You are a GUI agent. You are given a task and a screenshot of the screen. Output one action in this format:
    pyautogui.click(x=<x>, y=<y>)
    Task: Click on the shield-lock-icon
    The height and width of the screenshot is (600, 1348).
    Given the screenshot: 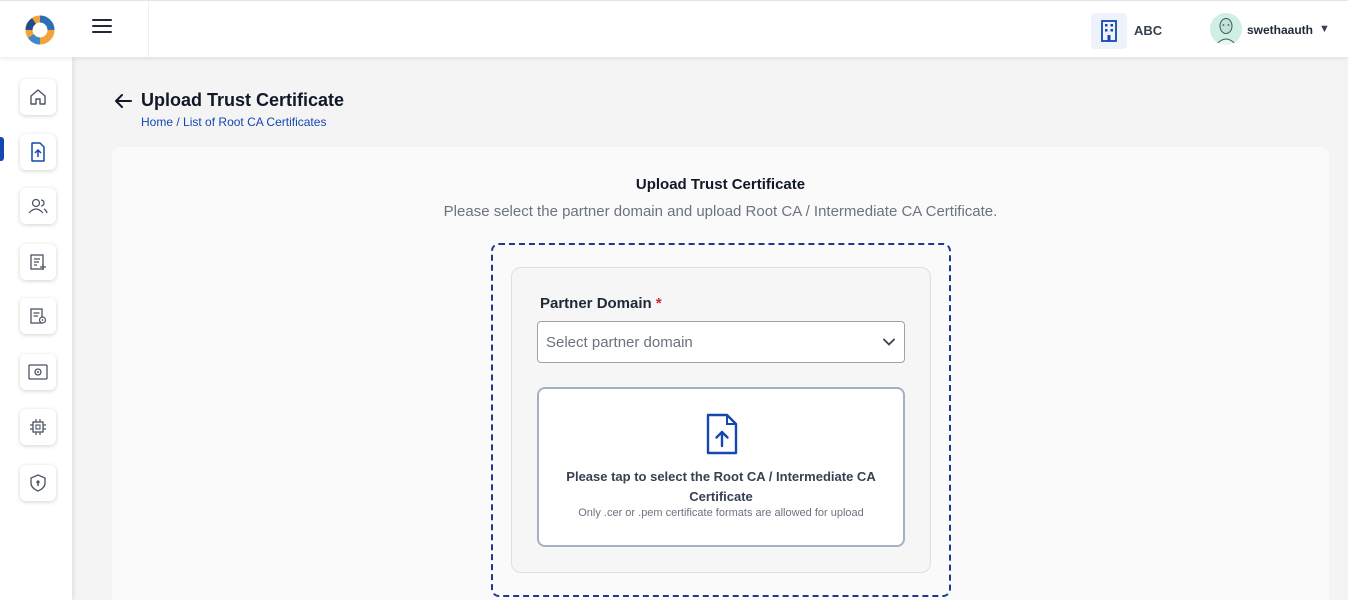 What is the action you would take?
    pyautogui.click(x=38, y=483)
    